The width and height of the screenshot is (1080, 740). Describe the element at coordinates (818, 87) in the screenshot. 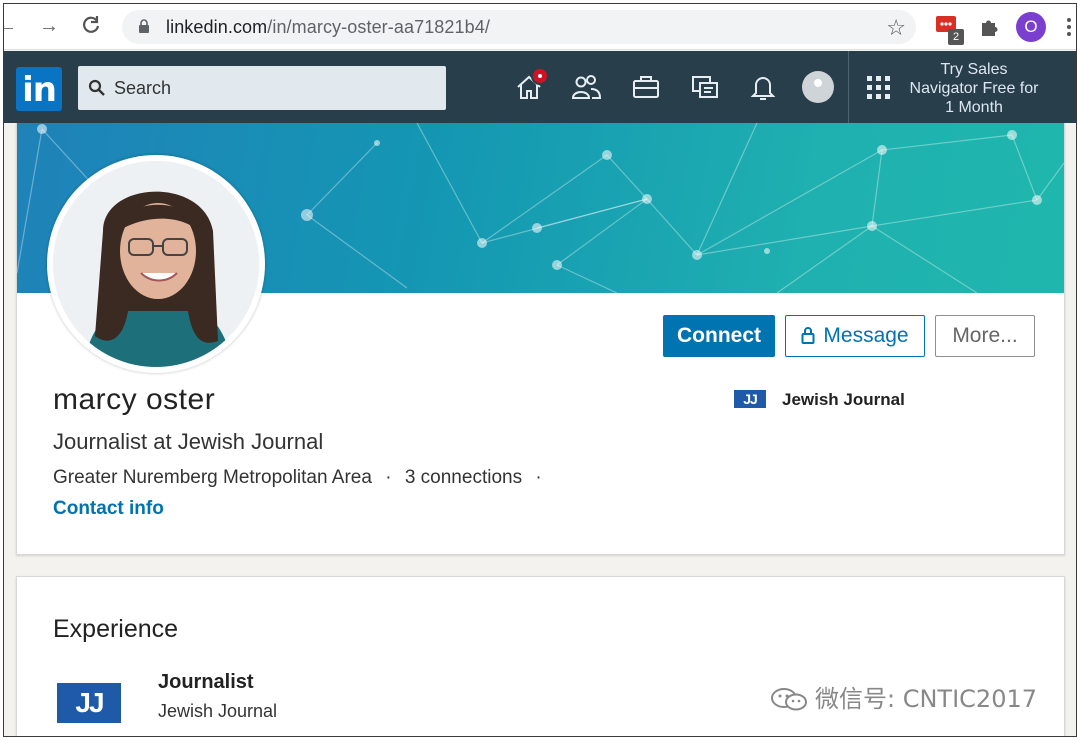

I see `me-avatar` at that location.